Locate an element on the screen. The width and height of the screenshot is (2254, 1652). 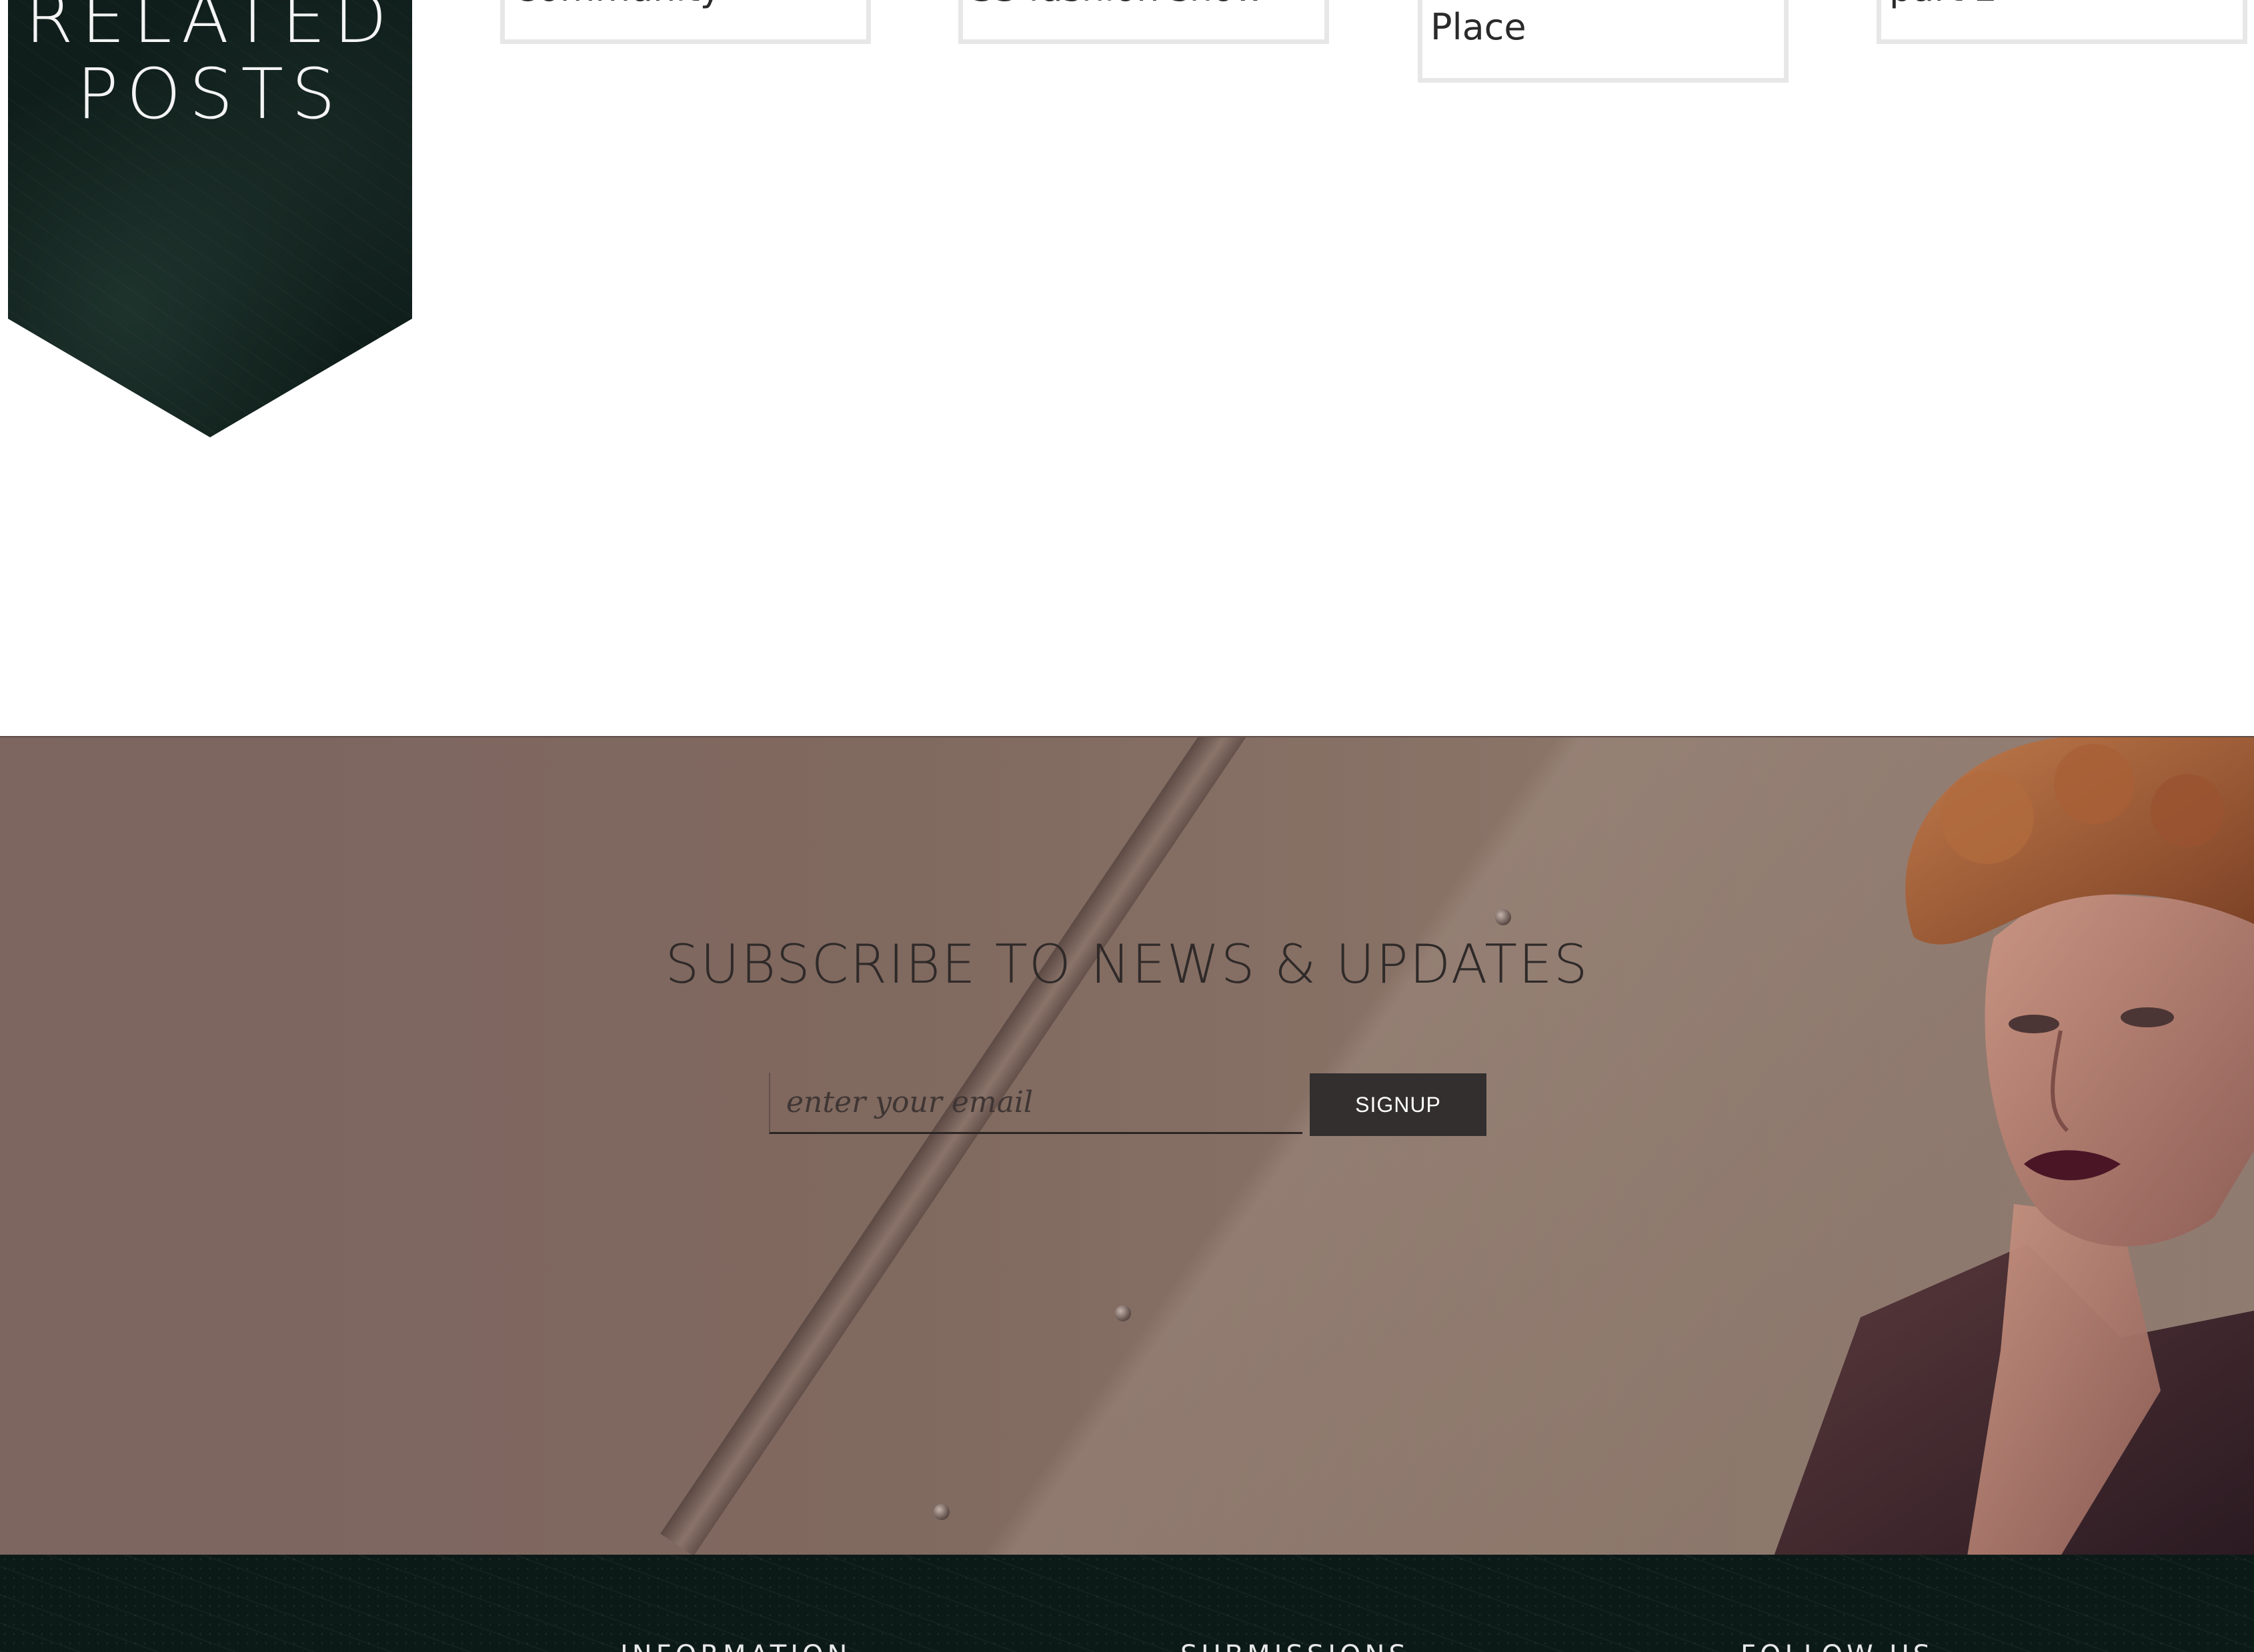
related-post-card: Halloween Market Place is located at coordinates (1604, 41).